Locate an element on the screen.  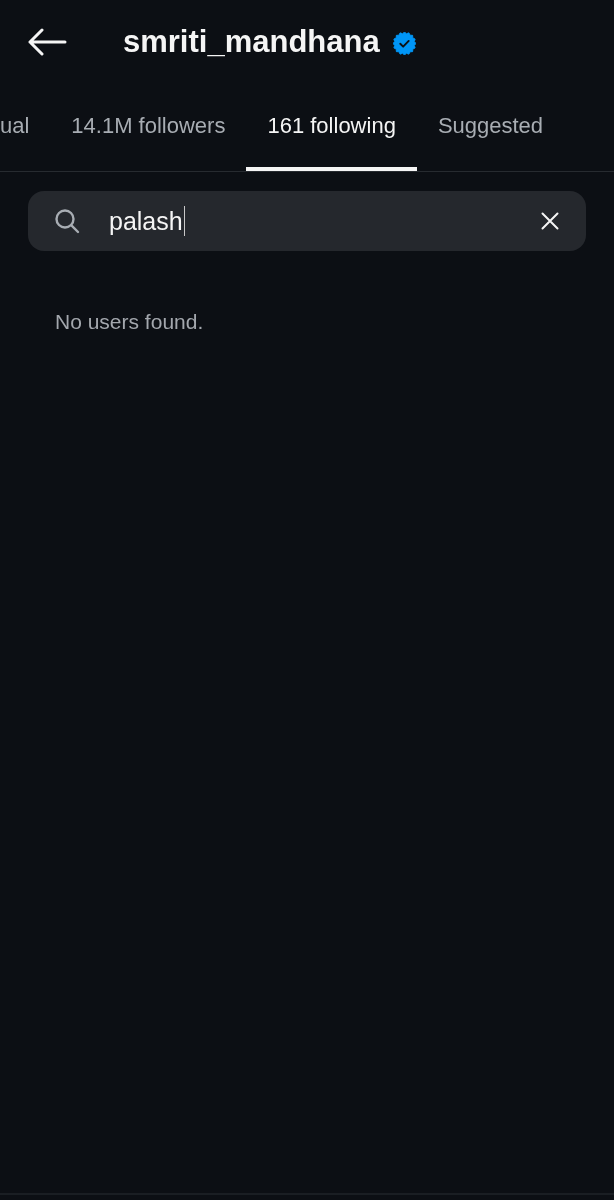
close-icon is located at coordinates (550, 221).